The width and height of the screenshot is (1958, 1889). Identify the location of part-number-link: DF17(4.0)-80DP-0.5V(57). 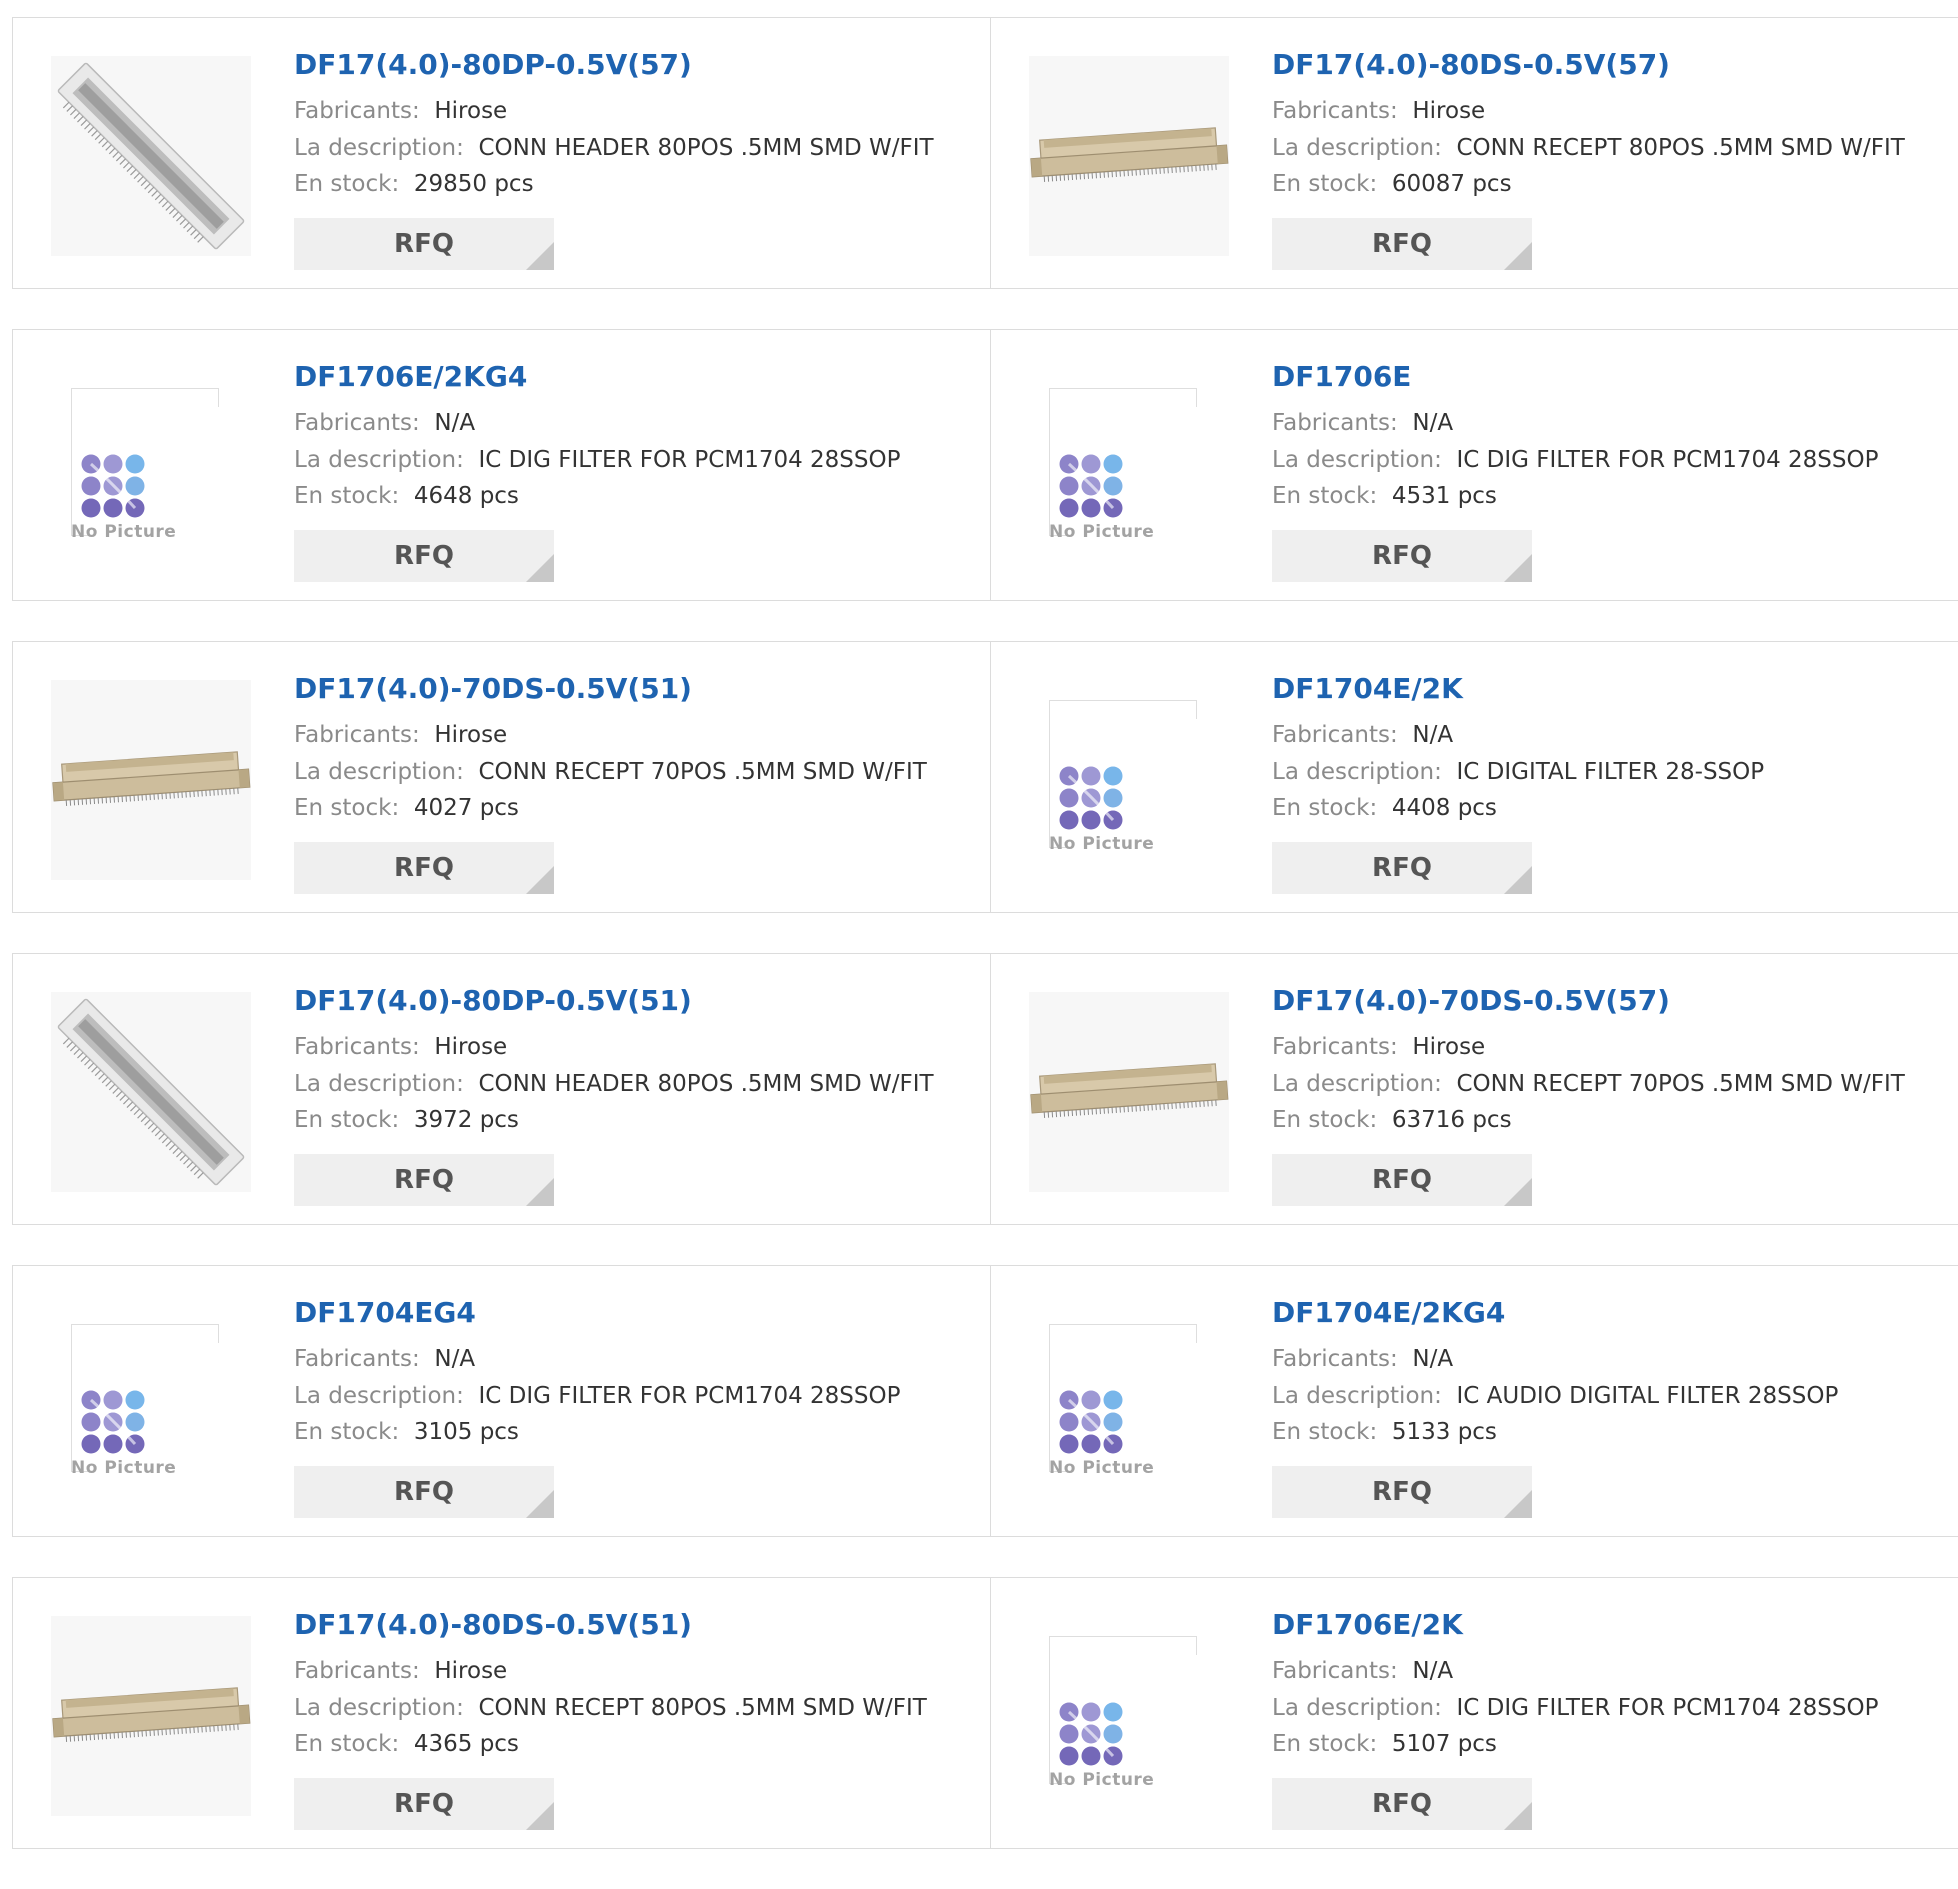
(493, 64).